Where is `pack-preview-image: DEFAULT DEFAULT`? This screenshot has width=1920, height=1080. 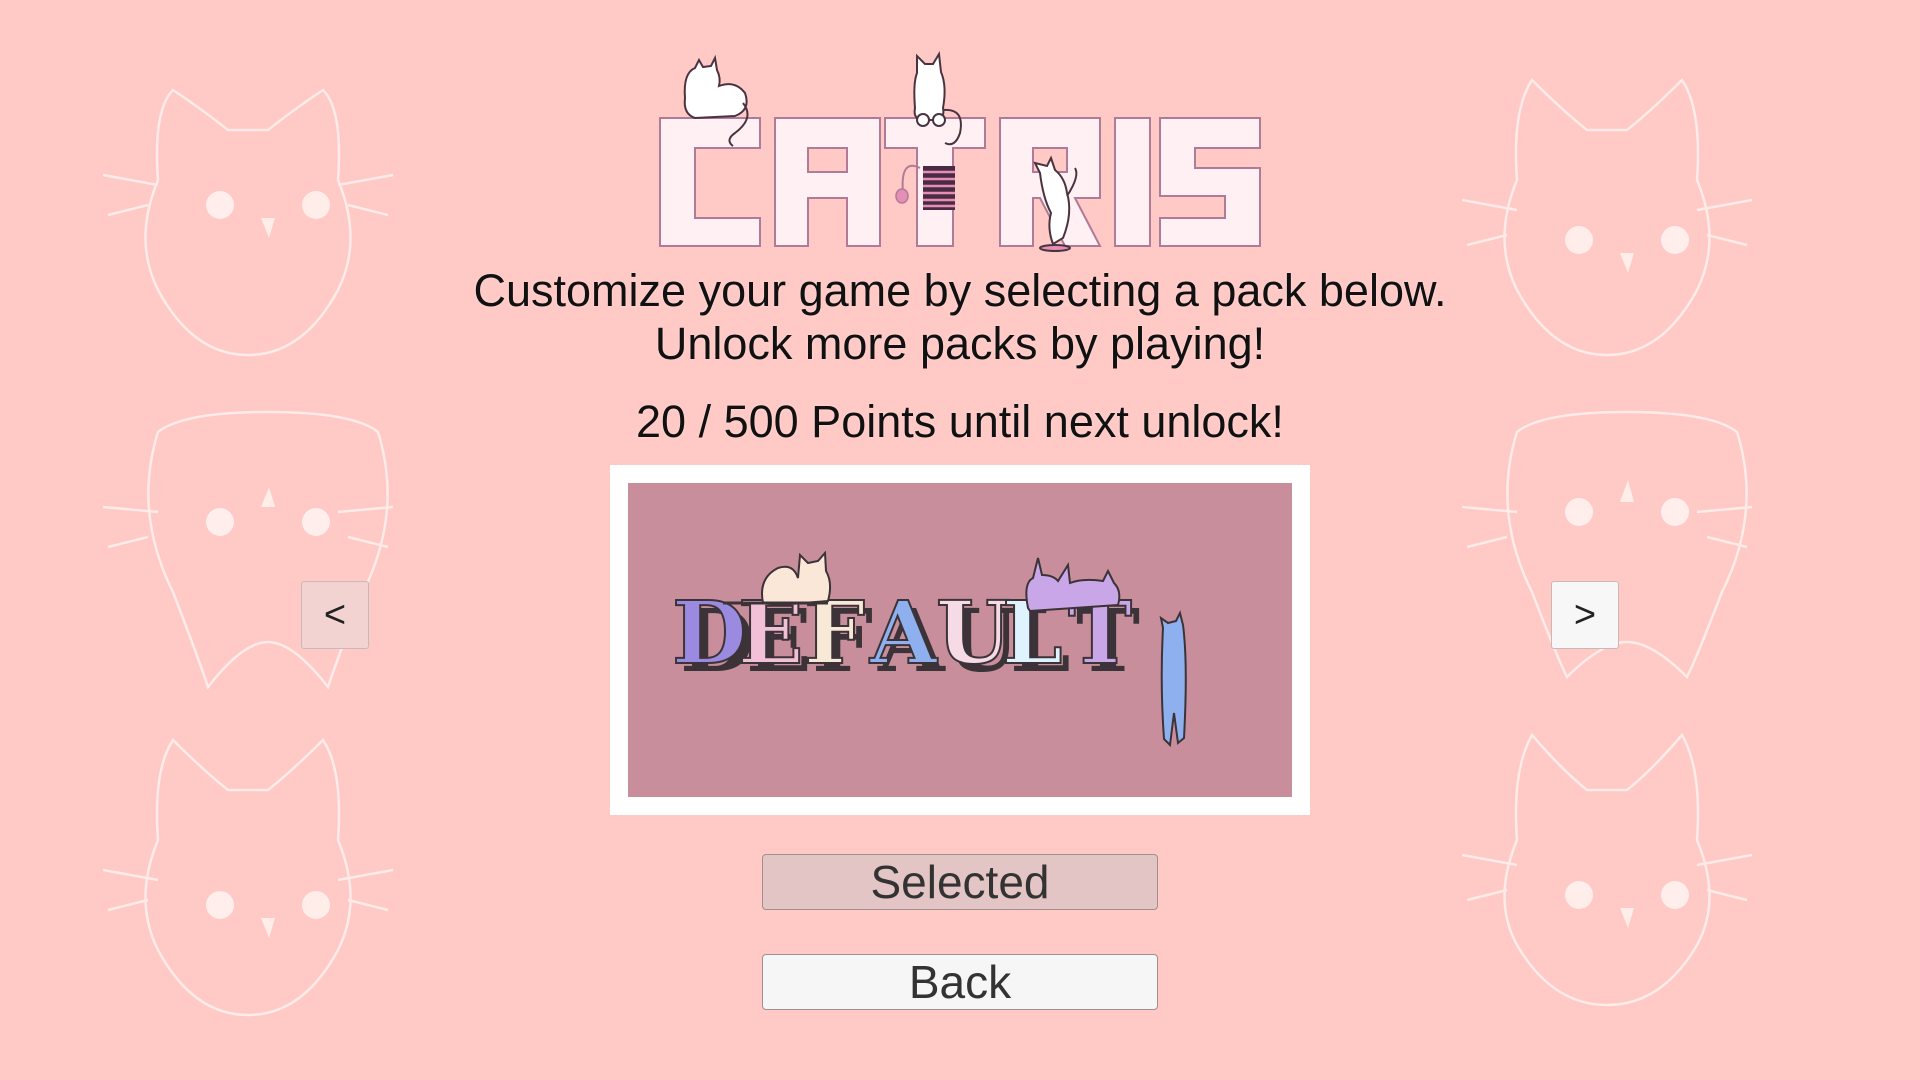 pack-preview-image: DEFAULT DEFAULT is located at coordinates (960, 640).